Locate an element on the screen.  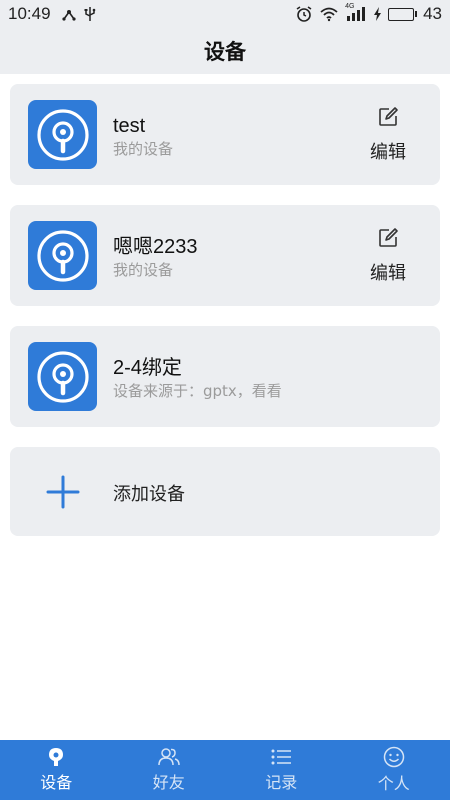
tab-label: 记录 is located at coordinates (281, 782).